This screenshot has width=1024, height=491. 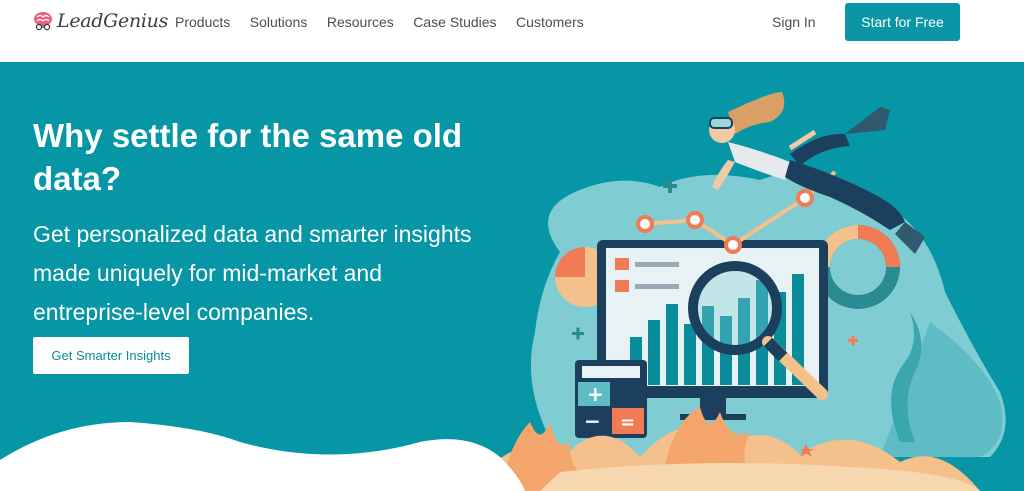 What do you see at coordinates (111, 355) in the screenshot?
I see `get-smarter-insights-button: Get Smarter Insights` at bounding box center [111, 355].